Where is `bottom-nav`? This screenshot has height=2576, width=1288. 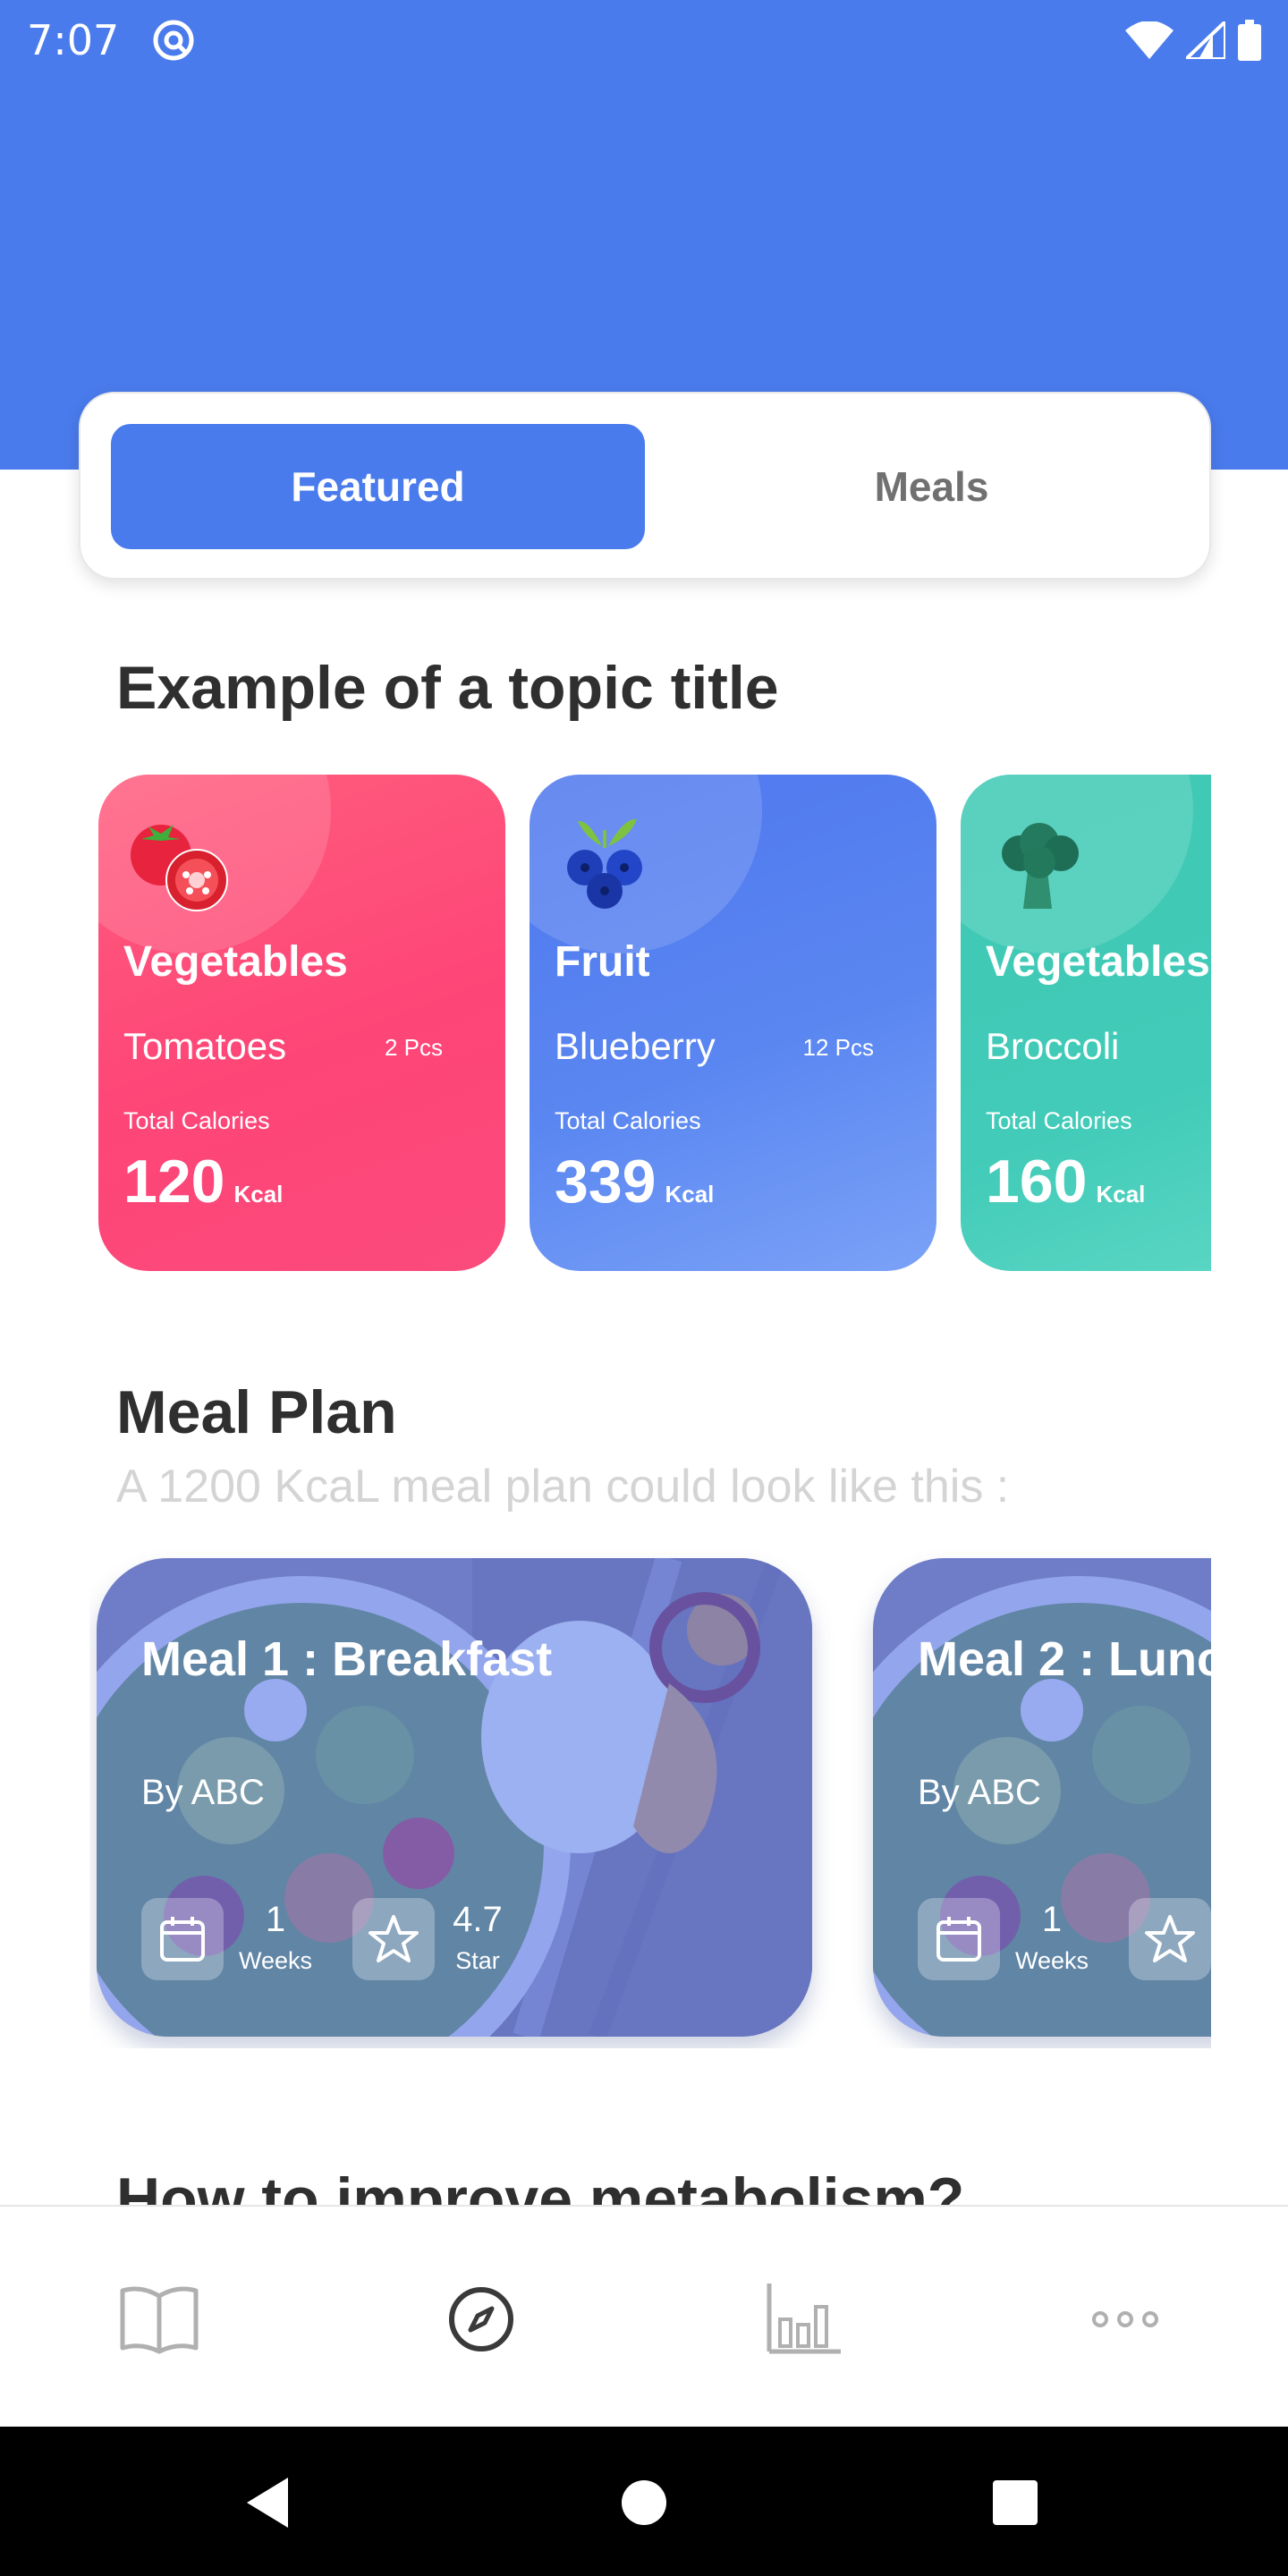 bottom-nav is located at coordinates (644, 2316).